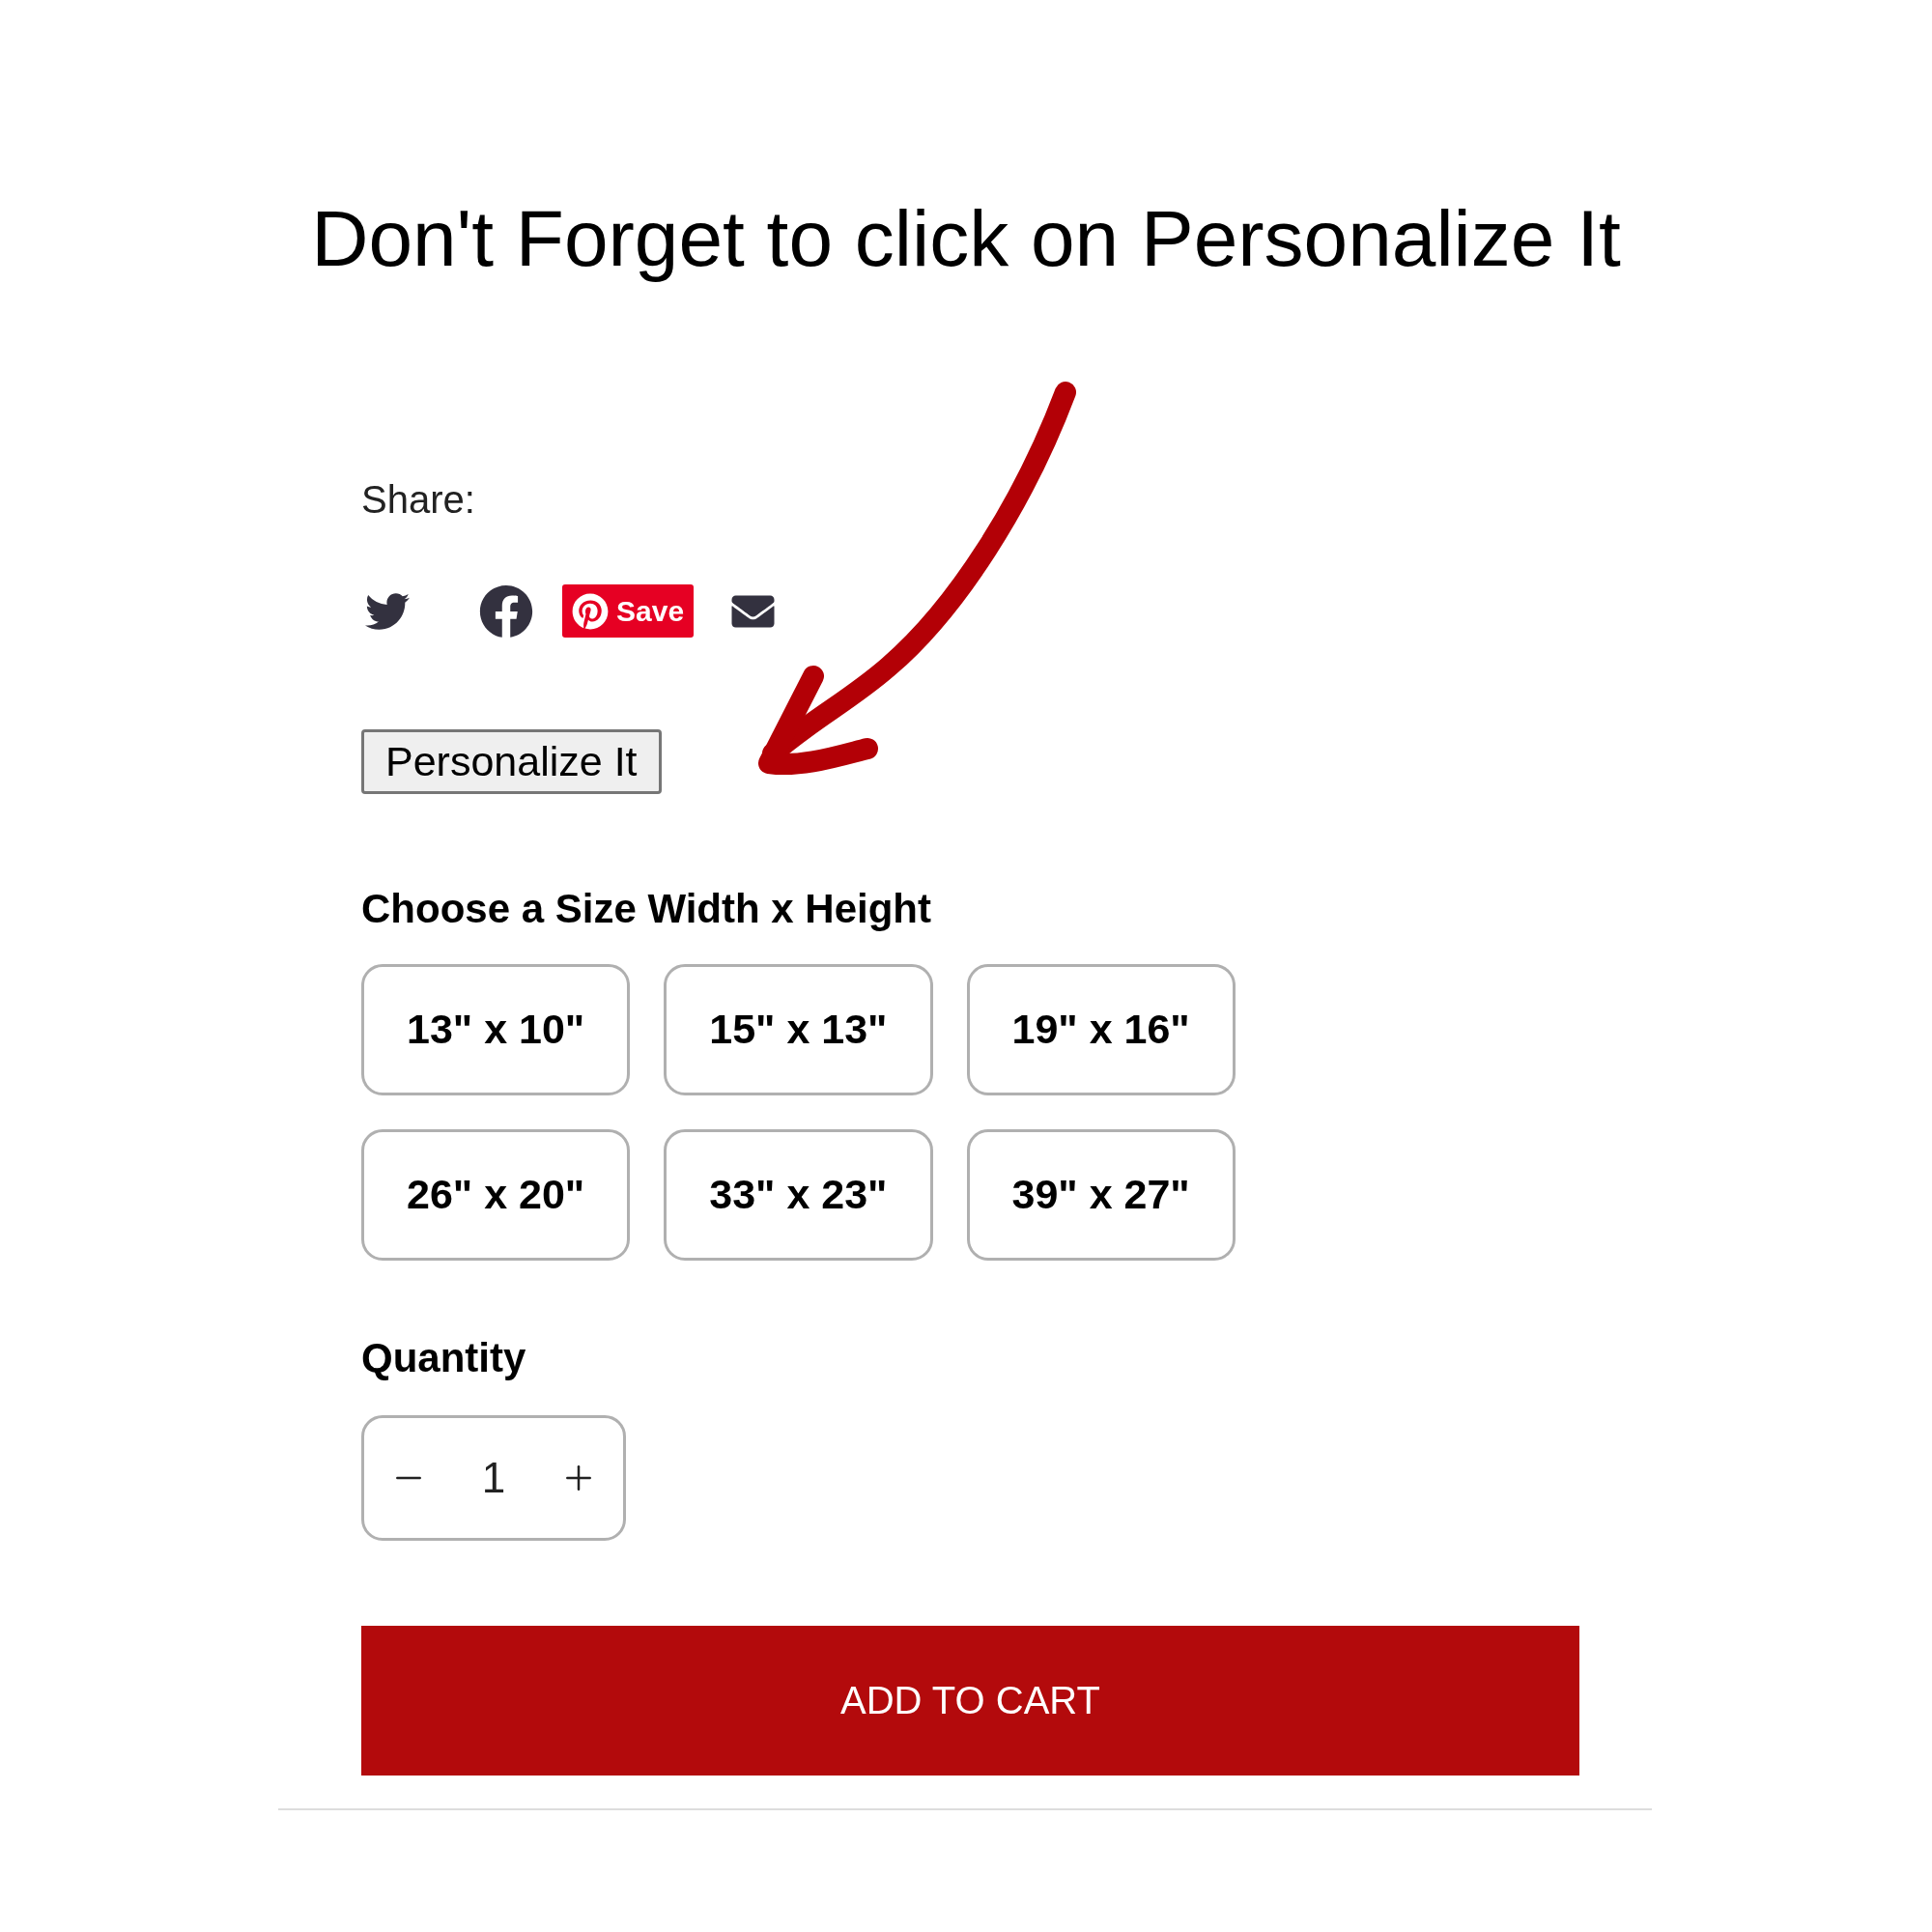 The image size is (1932, 1932). What do you see at coordinates (496, 1194) in the screenshot?
I see `size-option: 26" x 20"` at bounding box center [496, 1194].